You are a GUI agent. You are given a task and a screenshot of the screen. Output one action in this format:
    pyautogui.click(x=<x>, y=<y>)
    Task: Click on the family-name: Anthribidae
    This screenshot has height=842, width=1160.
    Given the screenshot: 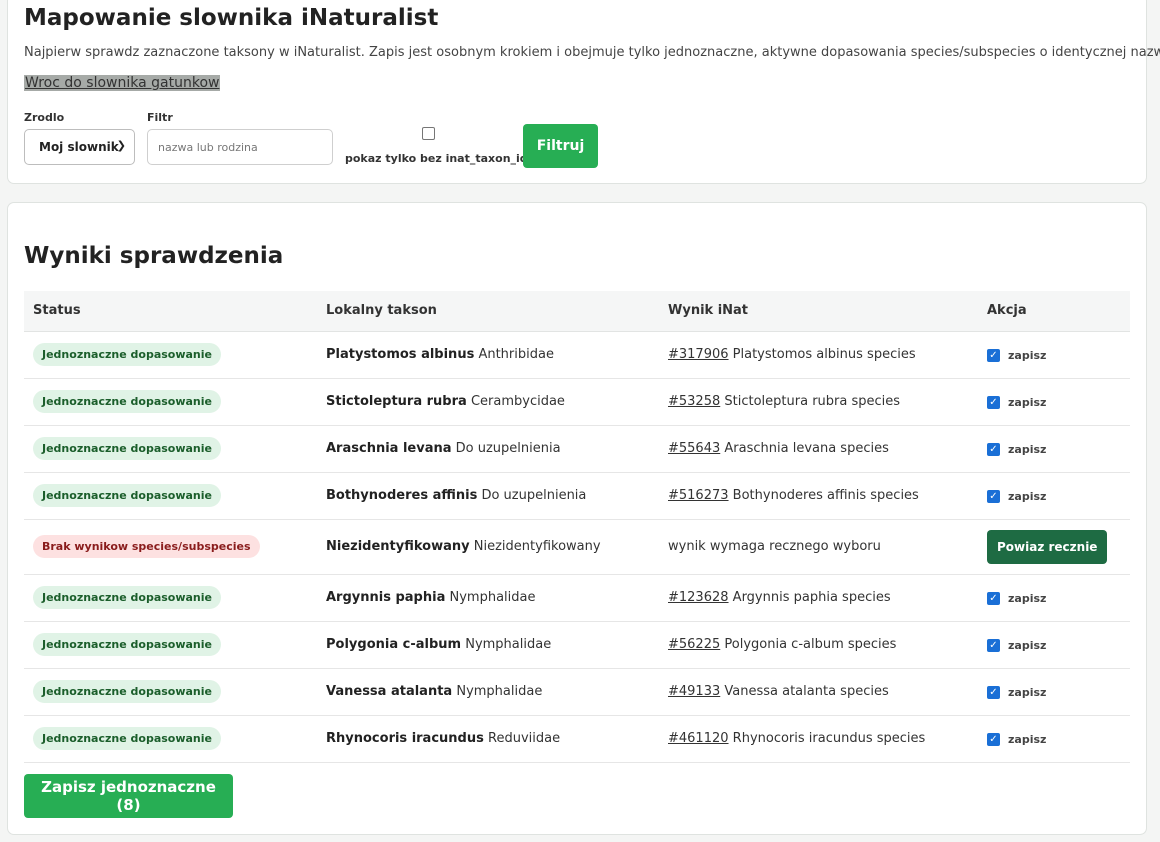 What is the action you would take?
    pyautogui.click(x=516, y=354)
    